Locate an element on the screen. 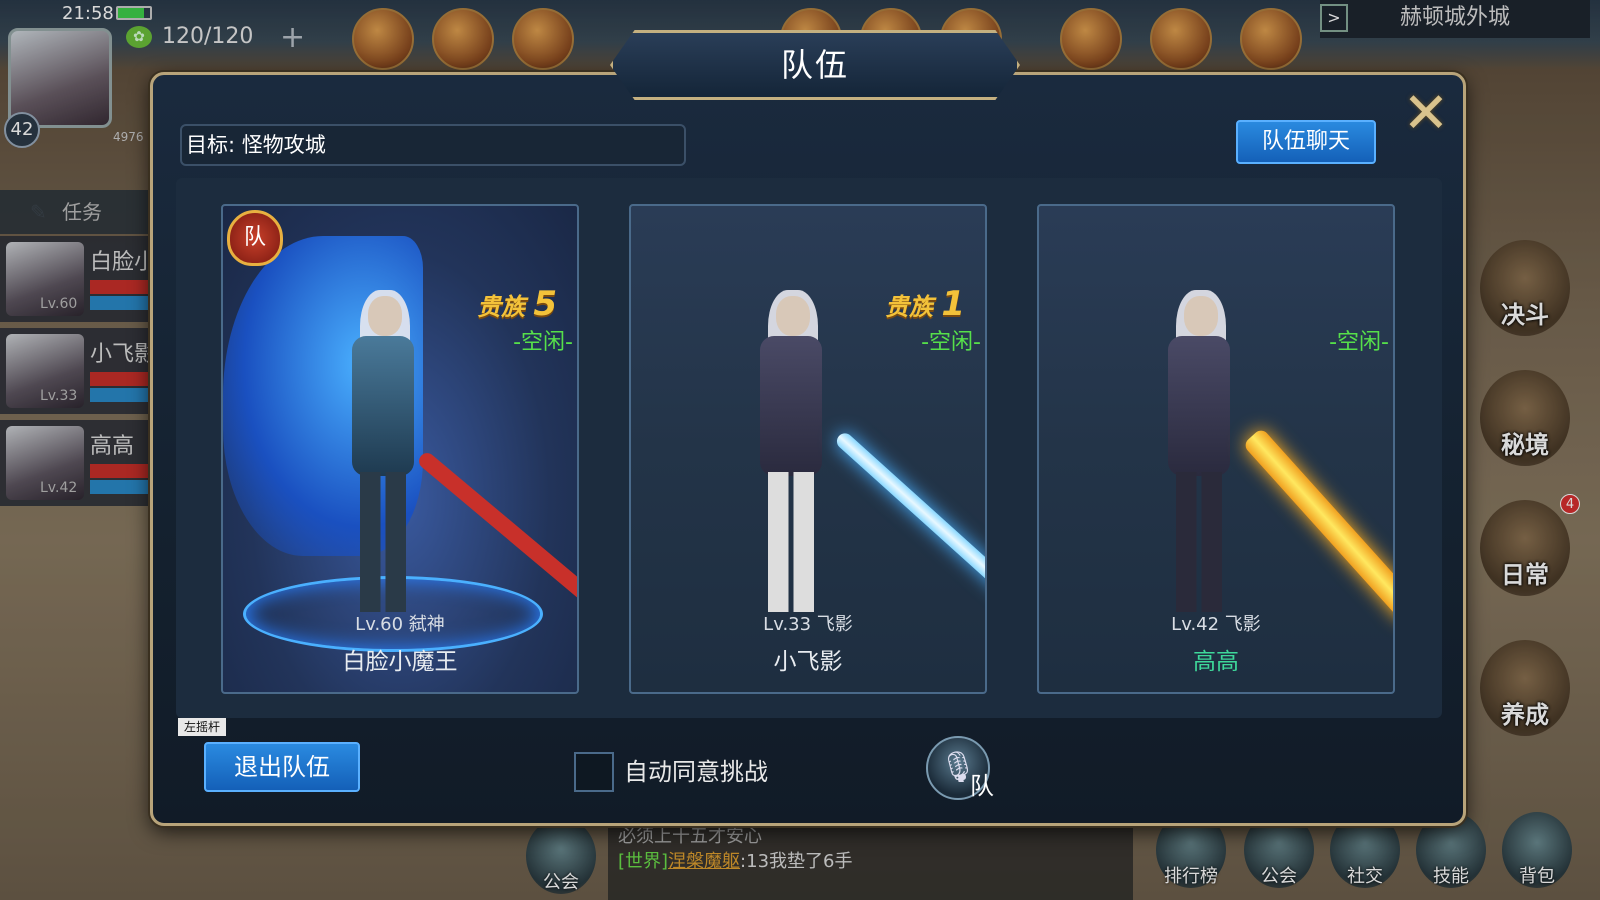 This screenshot has width=1600, height=900. member-level-class: Lv.60 弑神 is located at coordinates (400, 624).